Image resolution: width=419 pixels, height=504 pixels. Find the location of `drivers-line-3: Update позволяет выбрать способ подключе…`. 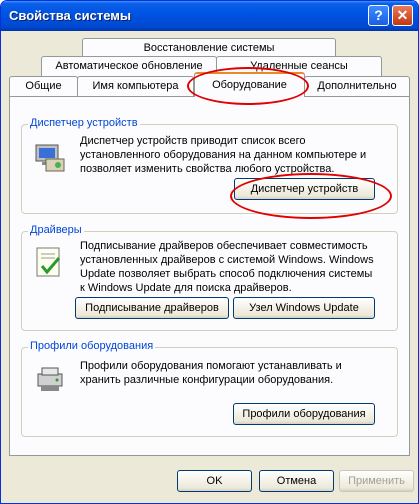

drivers-line-3: Update позволяет выбрать способ подключе… is located at coordinates (226, 274).